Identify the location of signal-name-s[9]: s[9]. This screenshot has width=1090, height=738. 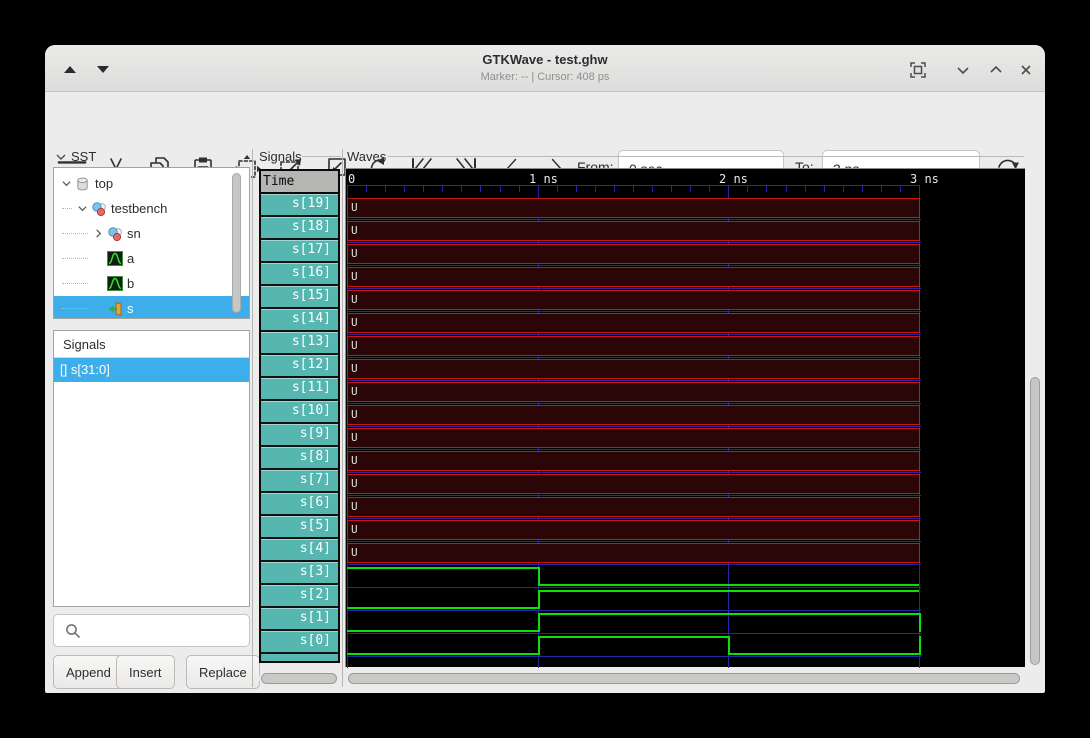
(299, 435).